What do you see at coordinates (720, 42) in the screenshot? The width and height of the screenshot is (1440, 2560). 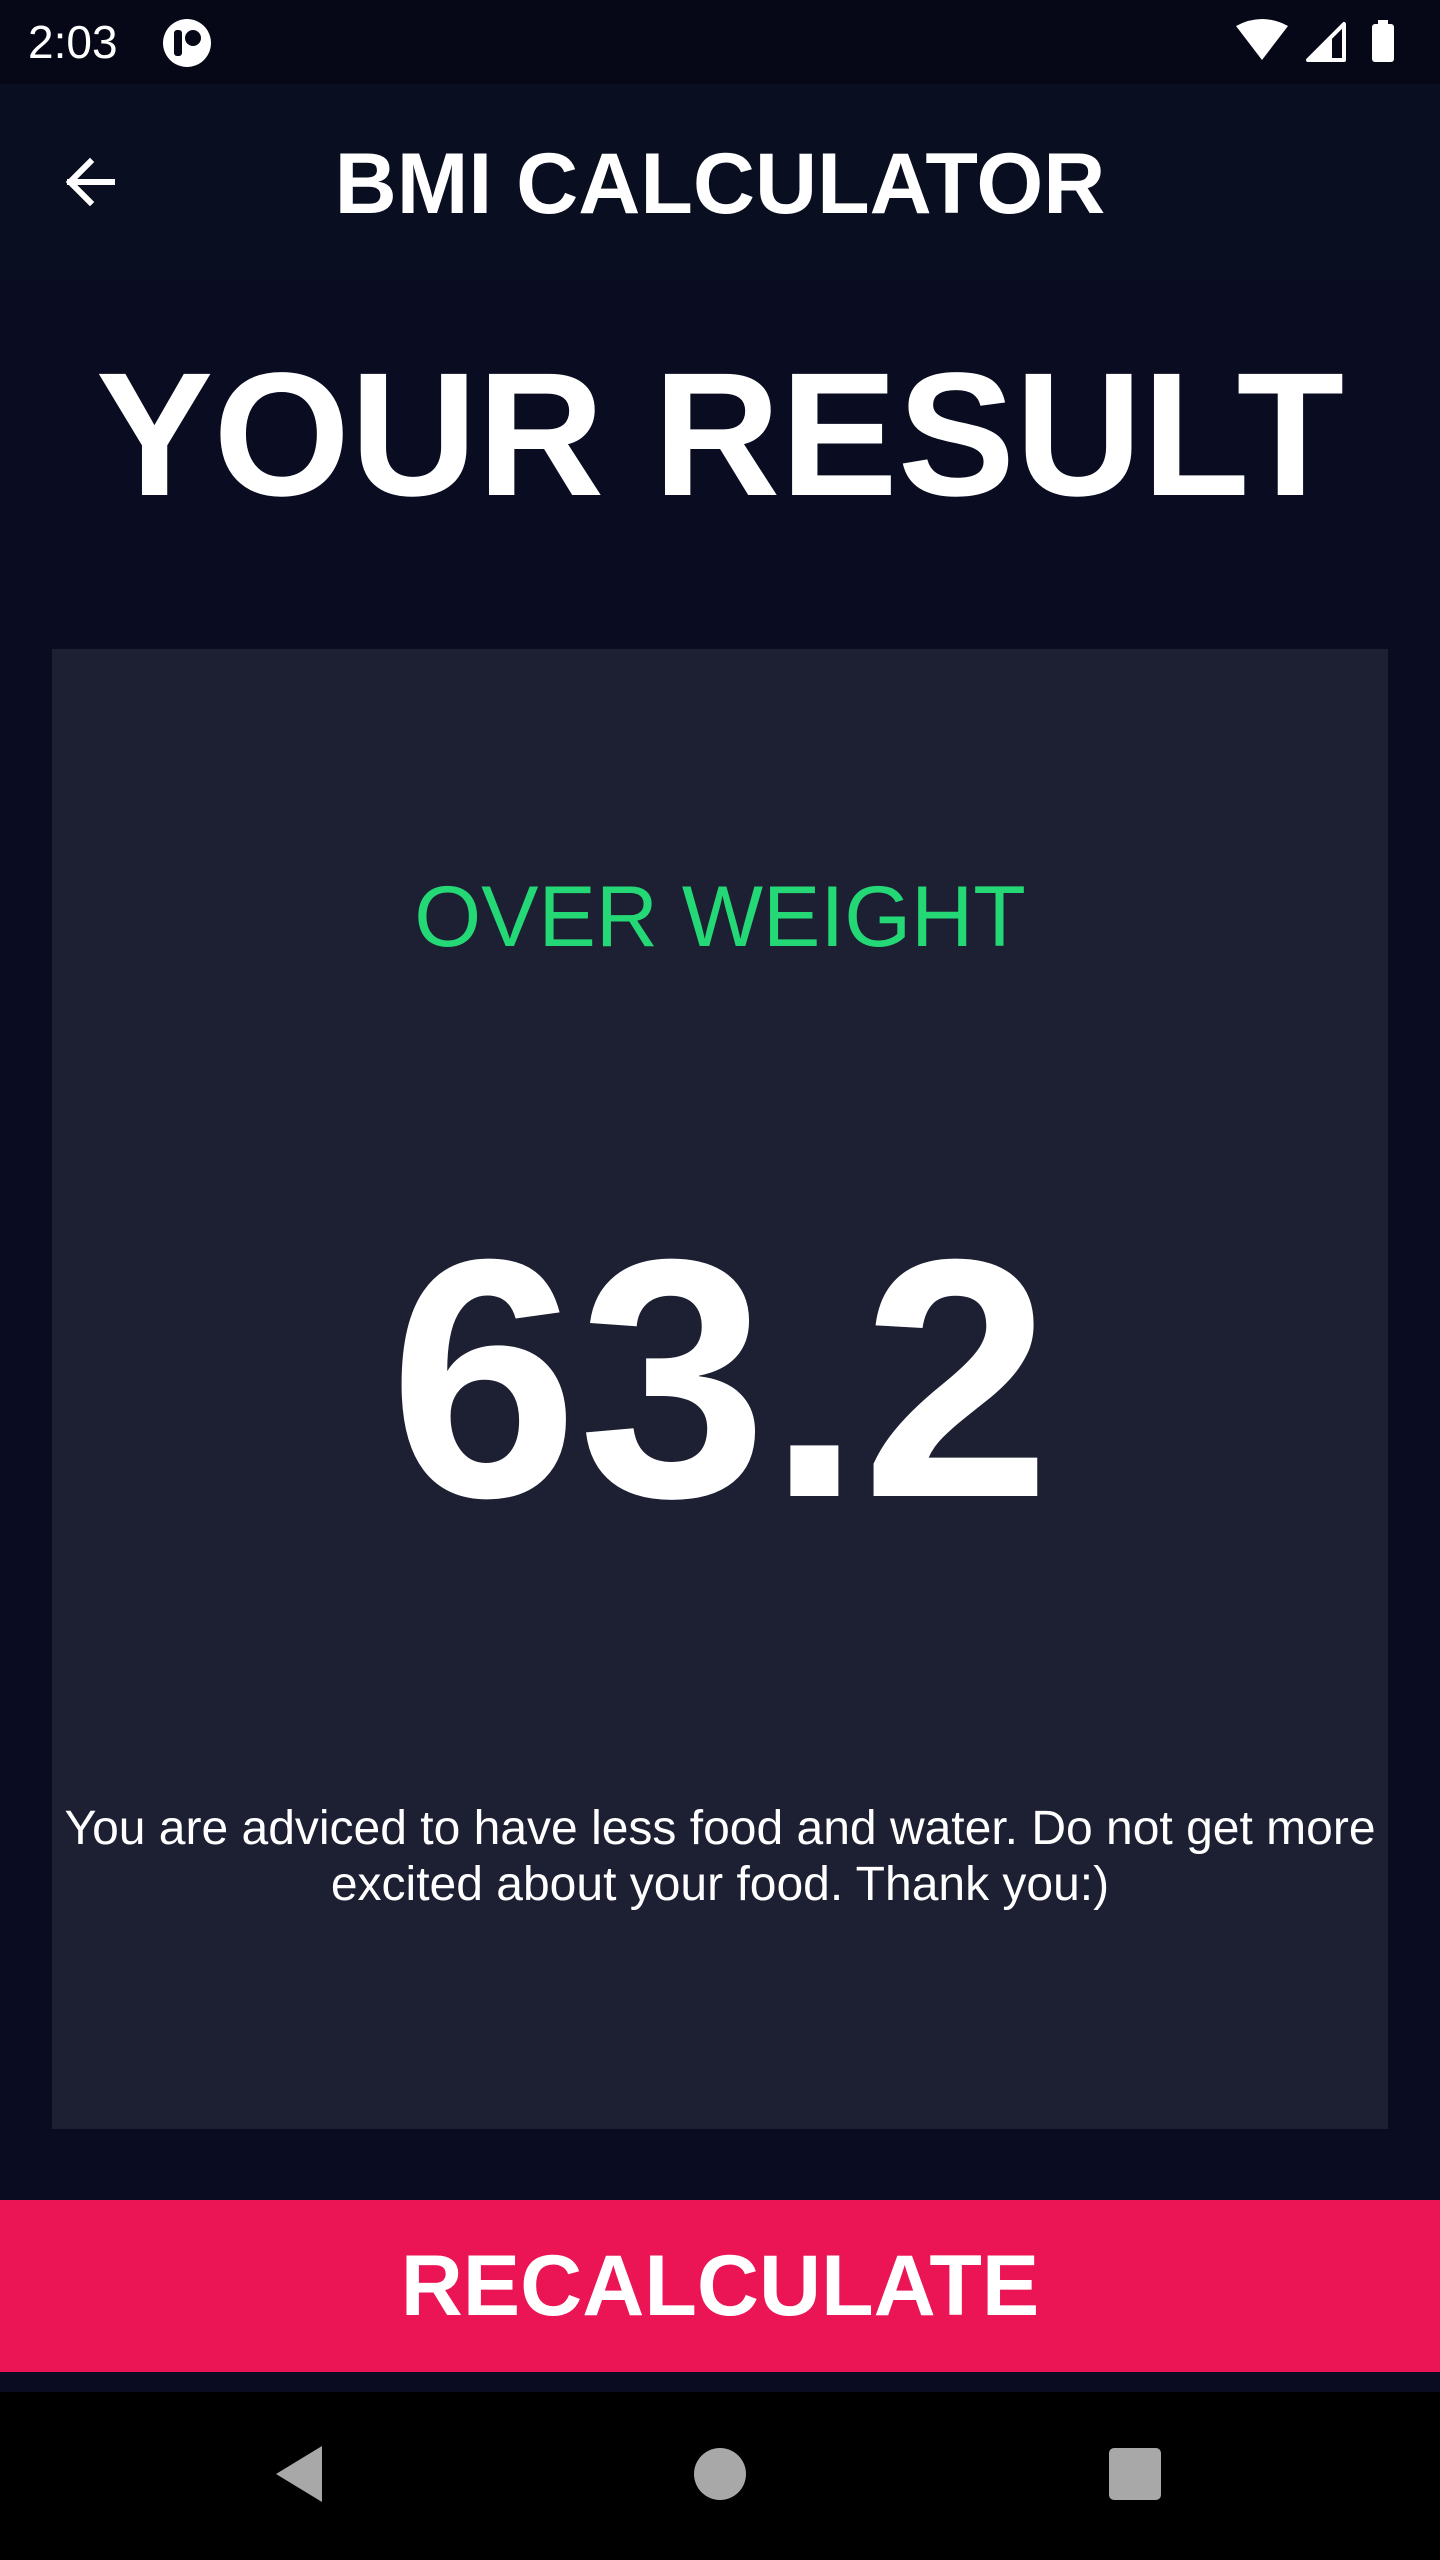 I see `status-bar: 2:03` at bounding box center [720, 42].